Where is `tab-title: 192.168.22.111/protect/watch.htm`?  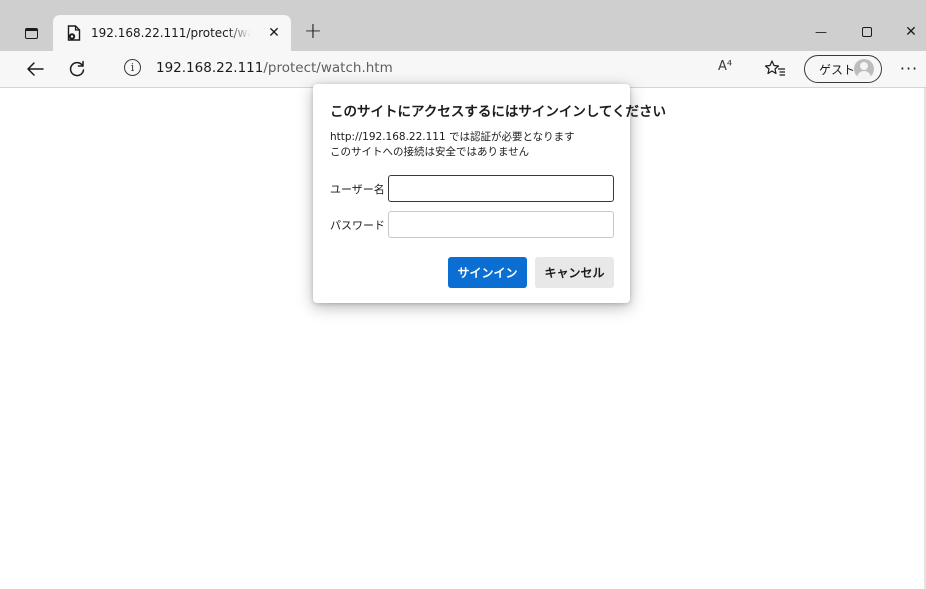 tab-title: 192.168.22.111/protect/watch.htm is located at coordinates (171, 33).